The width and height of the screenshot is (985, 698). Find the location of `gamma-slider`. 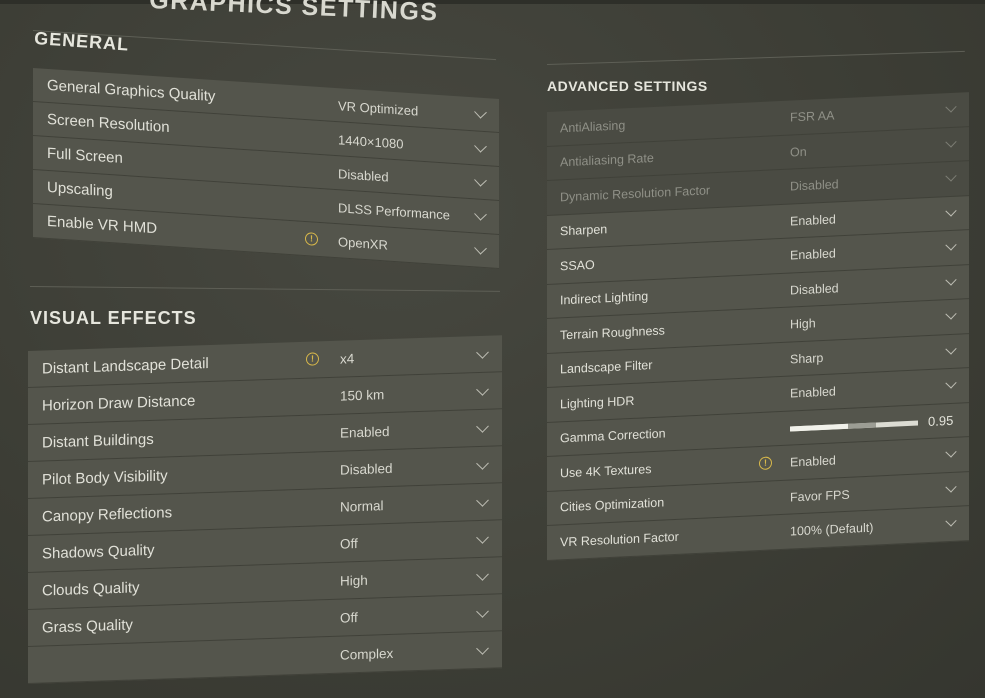

gamma-slider is located at coordinates (854, 426).